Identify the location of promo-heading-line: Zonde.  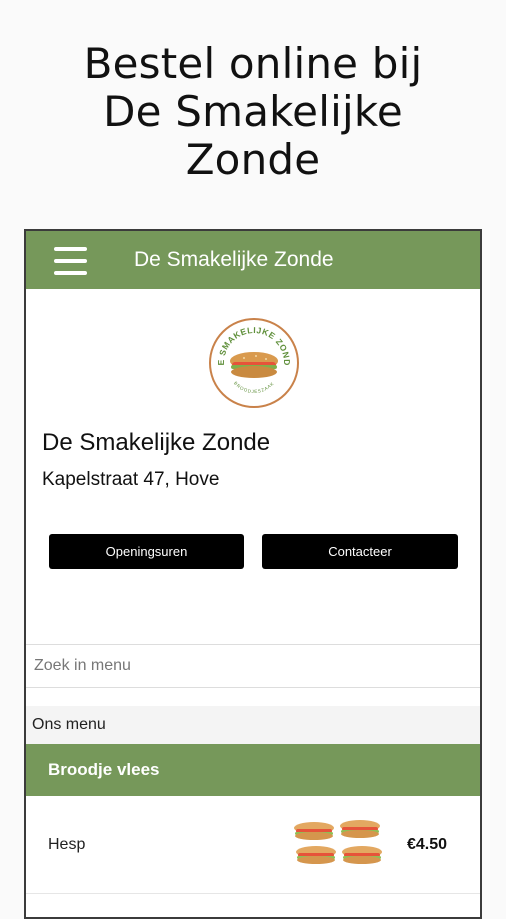
(253, 159).